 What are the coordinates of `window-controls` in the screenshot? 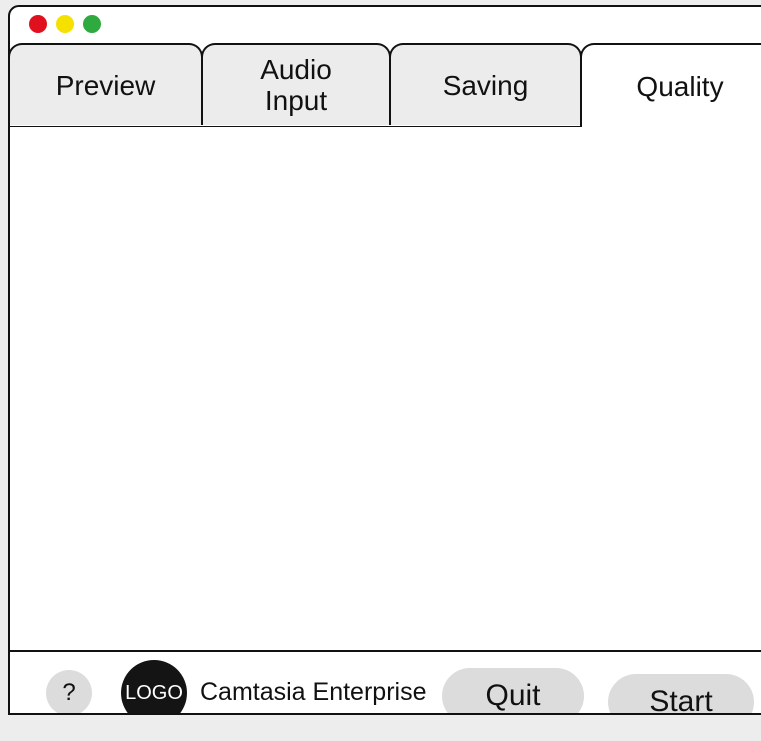 It's located at (65, 24).